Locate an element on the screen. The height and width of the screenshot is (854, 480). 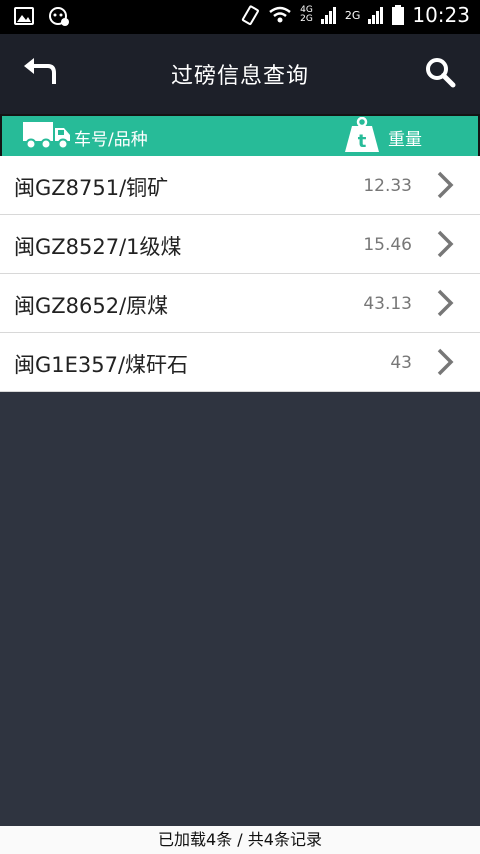
page-title: 过磅信息查询 is located at coordinates (239, 76).